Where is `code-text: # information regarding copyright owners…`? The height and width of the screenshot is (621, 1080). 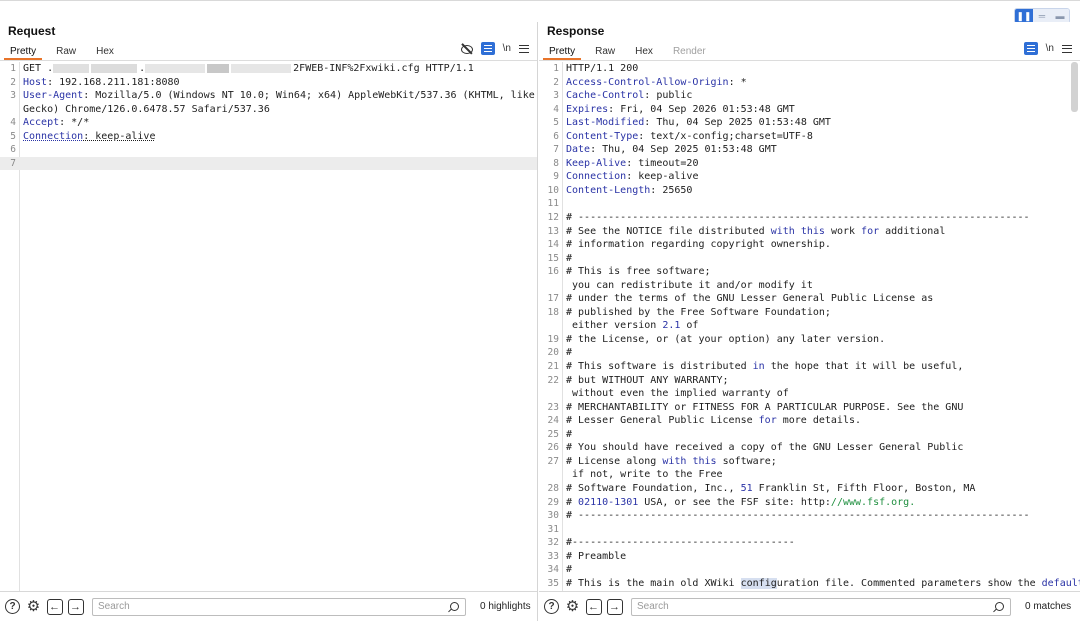 code-text: # information regarding copyright owners… is located at coordinates (821, 245).